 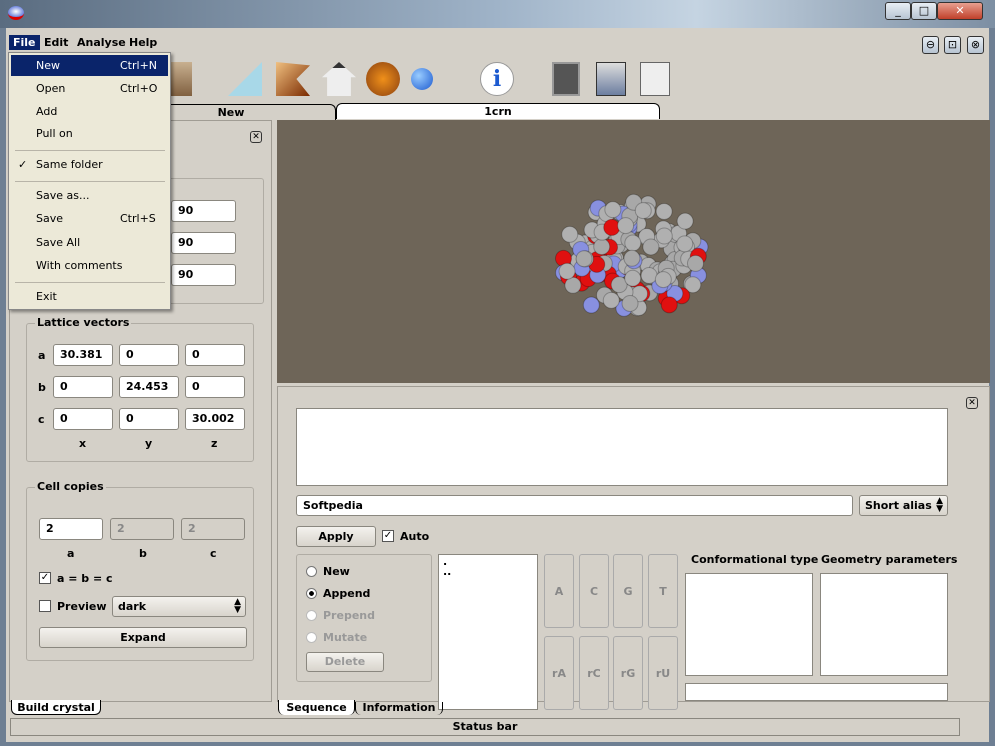 What do you see at coordinates (89, 296) in the screenshot?
I see `menu-item-exit: Exit` at bounding box center [89, 296].